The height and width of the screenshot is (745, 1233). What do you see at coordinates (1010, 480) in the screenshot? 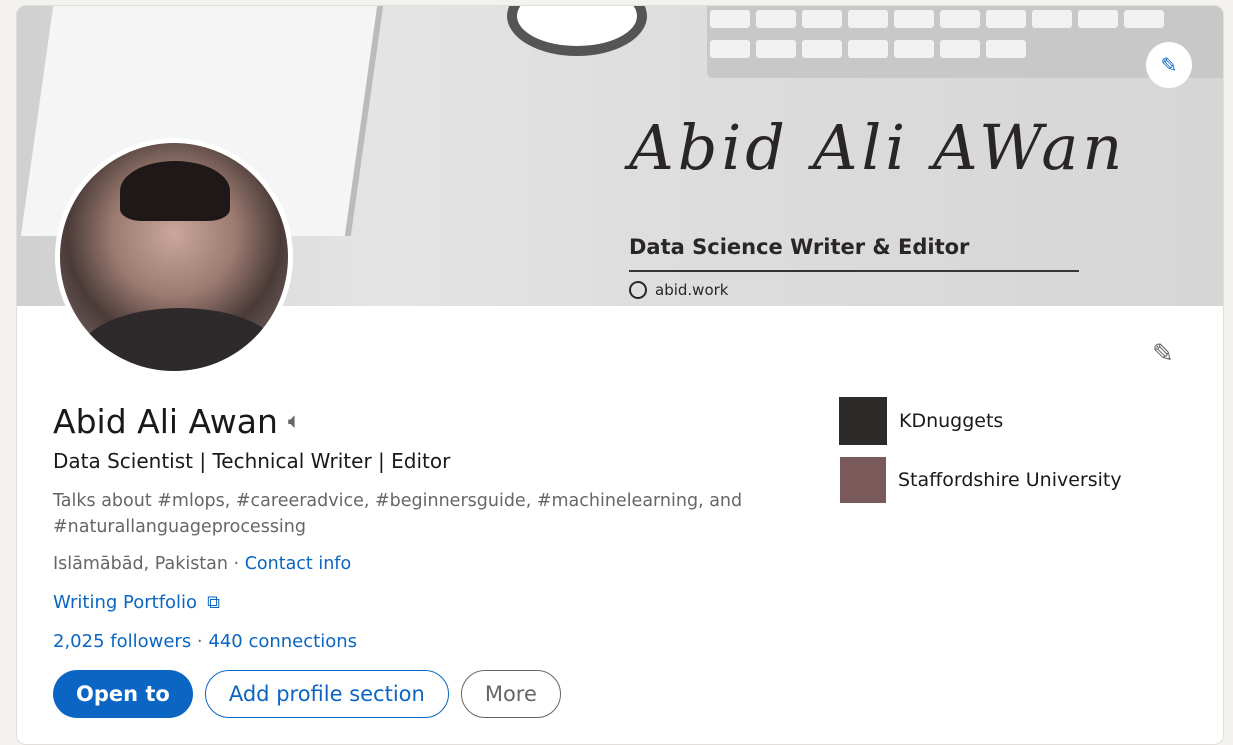
I see `org-name: Staffordshire University` at bounding box center [1010, 480].